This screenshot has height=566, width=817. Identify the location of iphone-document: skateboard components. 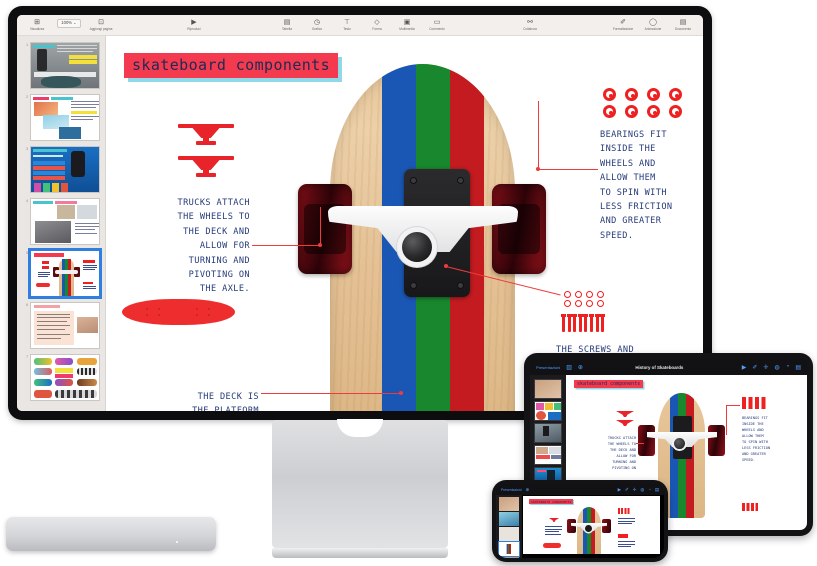
(591, 525).